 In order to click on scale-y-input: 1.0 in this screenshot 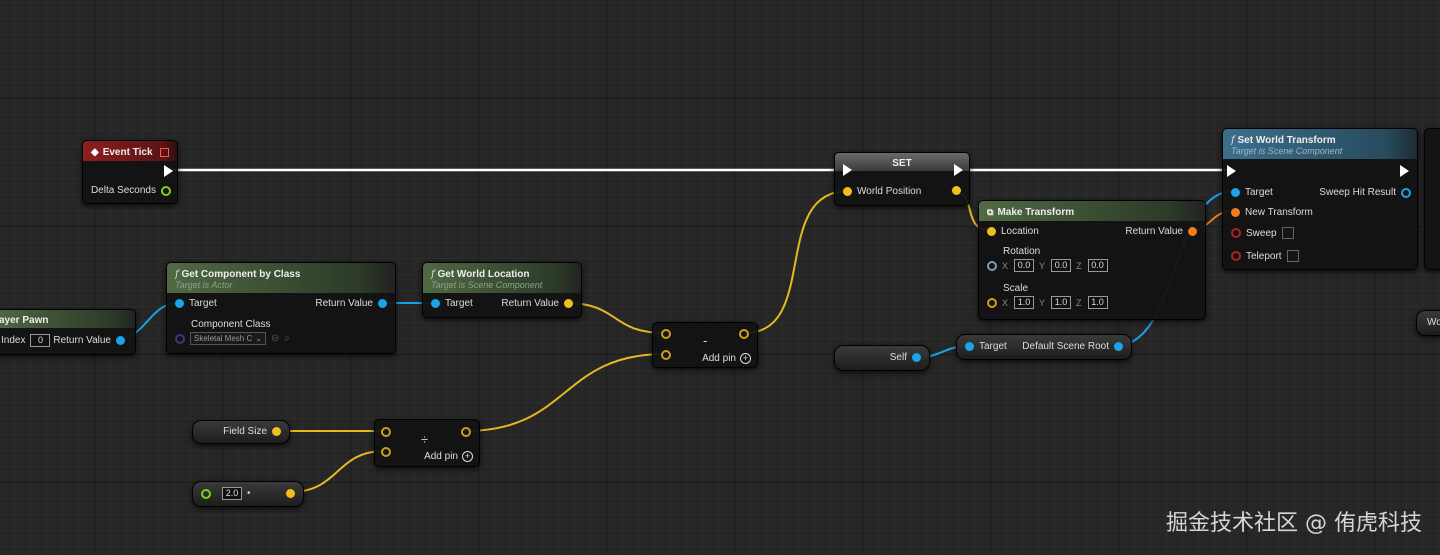, I will do `click(1061, 302)`.